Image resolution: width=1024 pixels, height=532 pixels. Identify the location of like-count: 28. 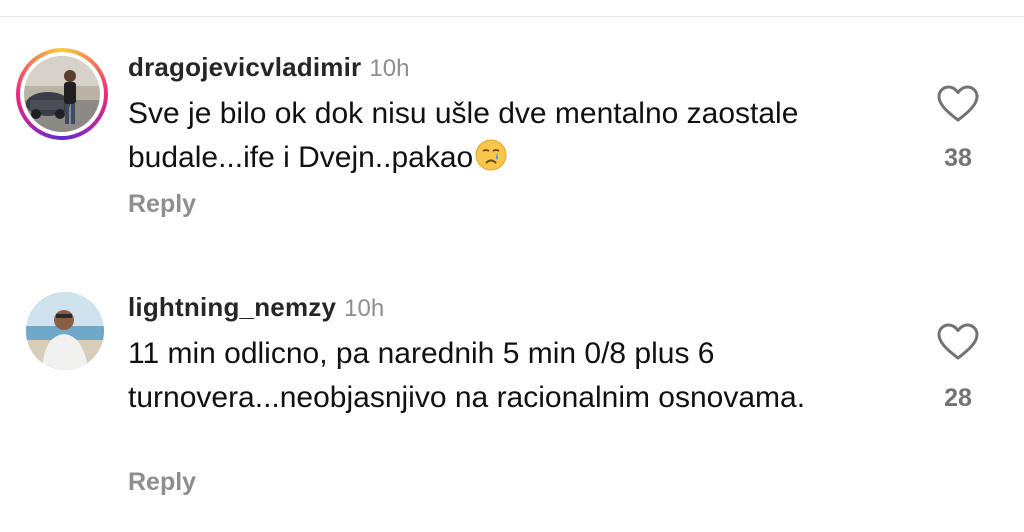
(958, 398).